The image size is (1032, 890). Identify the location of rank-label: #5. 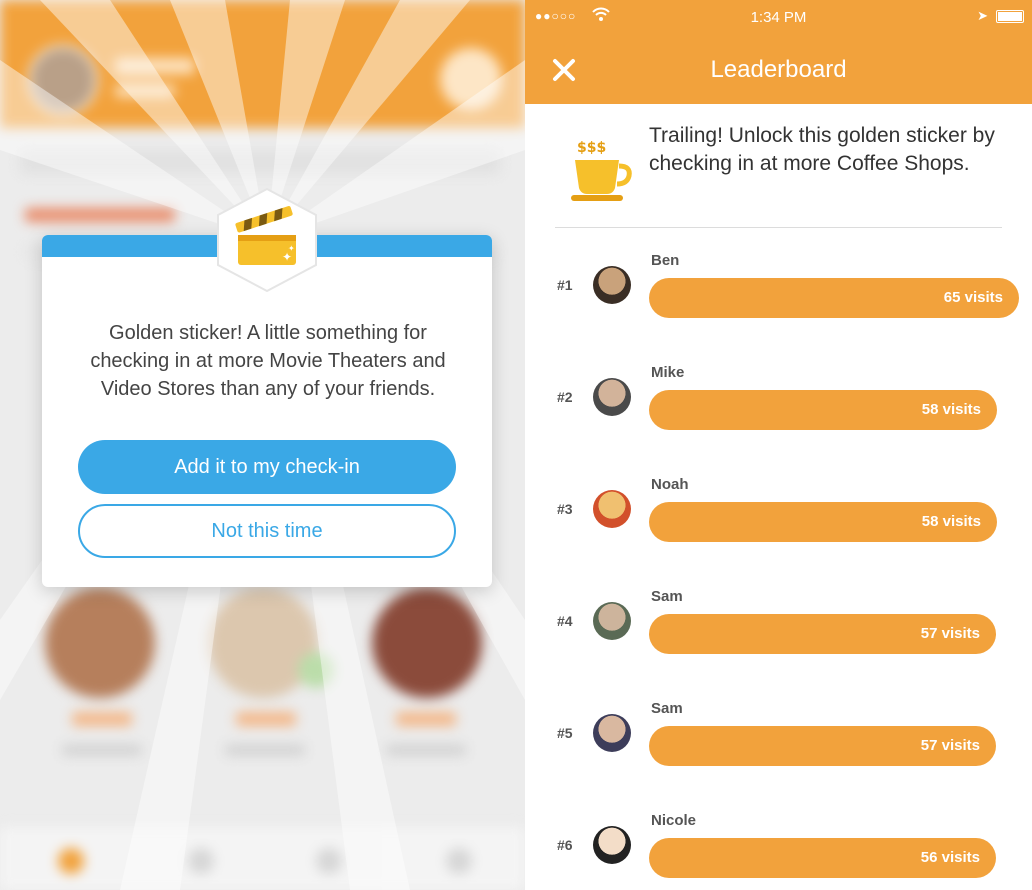
(565, 733).